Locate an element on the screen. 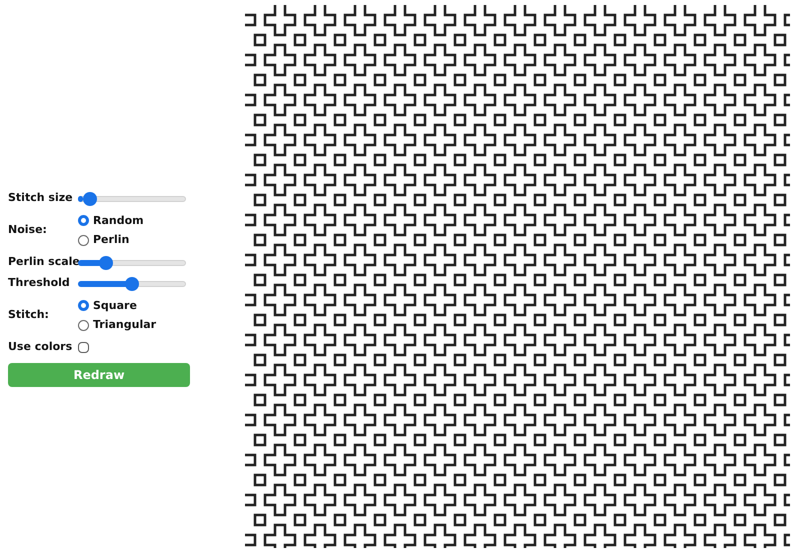  control-label: Perlin scale is located at coordinates (43, 262).